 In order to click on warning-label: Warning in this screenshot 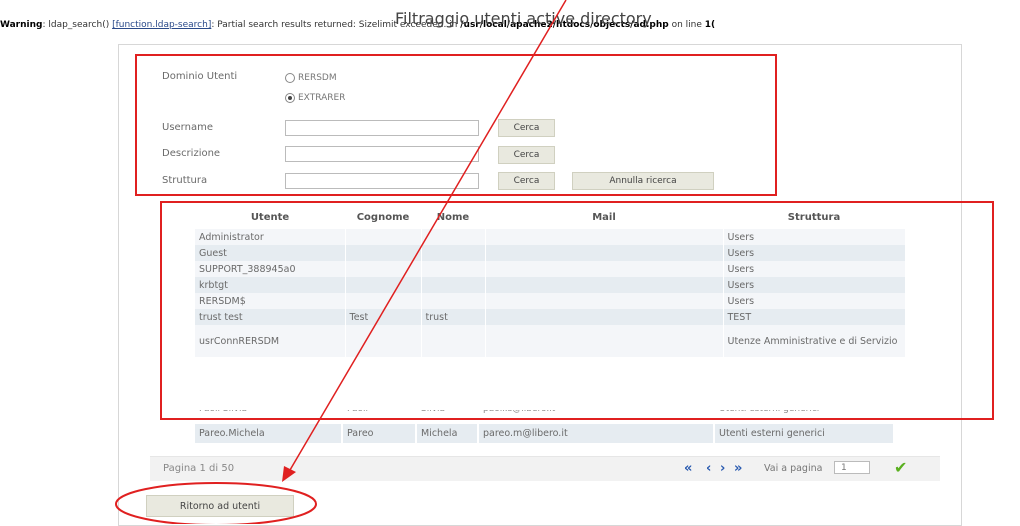, I will do `click(21, 25)`.